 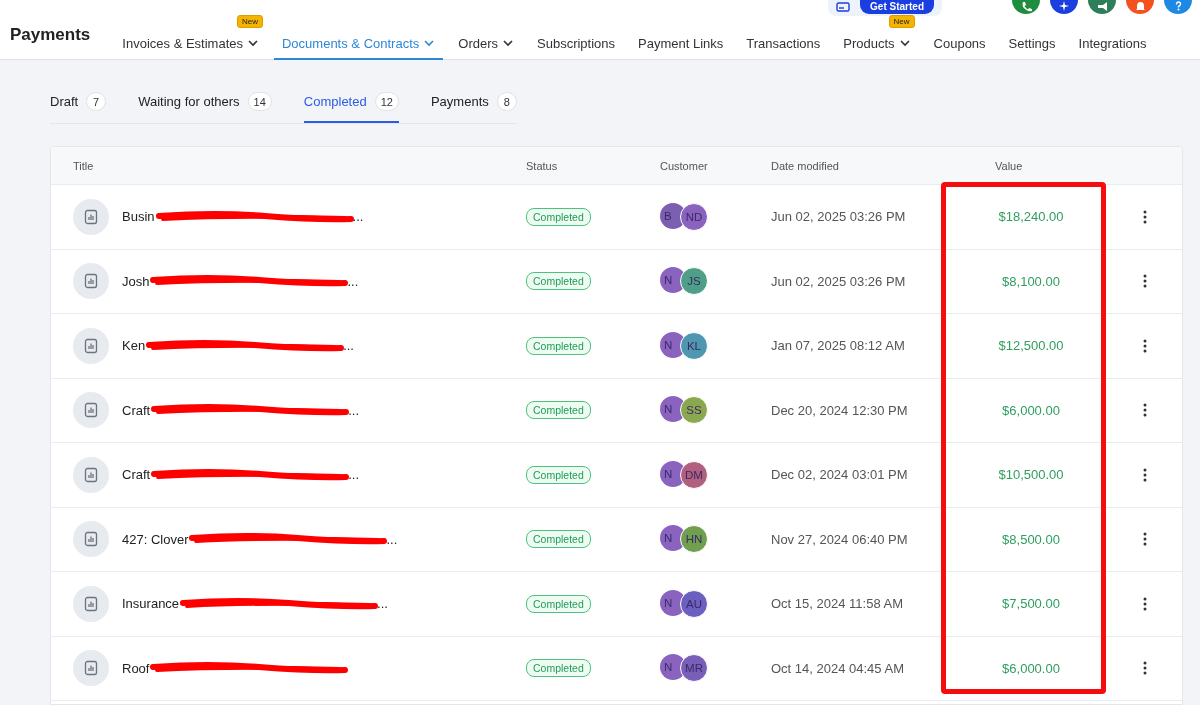 What do you see at coordinates (50, 35) in the screenshot?
I see `page-title: Payments` at bounding box center [50, 35].